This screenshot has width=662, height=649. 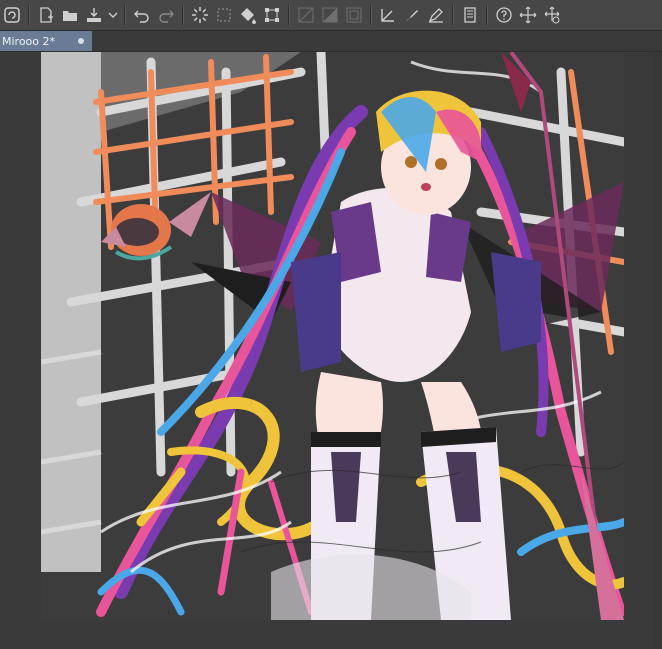 I want to click on layer-panel-icon, so click(x=470, y=15).